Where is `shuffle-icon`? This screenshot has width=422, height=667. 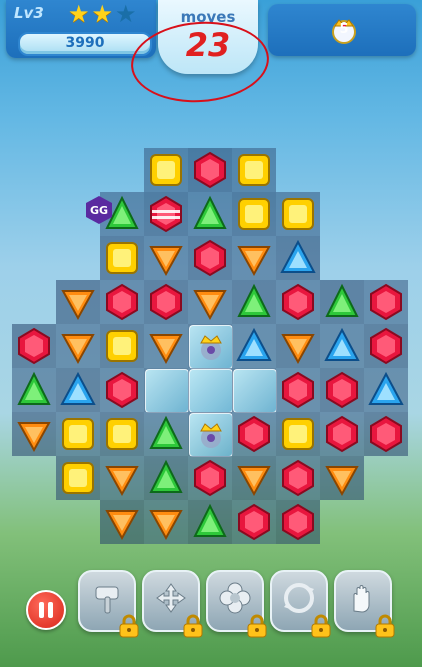 shuffle-icon is located at coordinates (299, 598).